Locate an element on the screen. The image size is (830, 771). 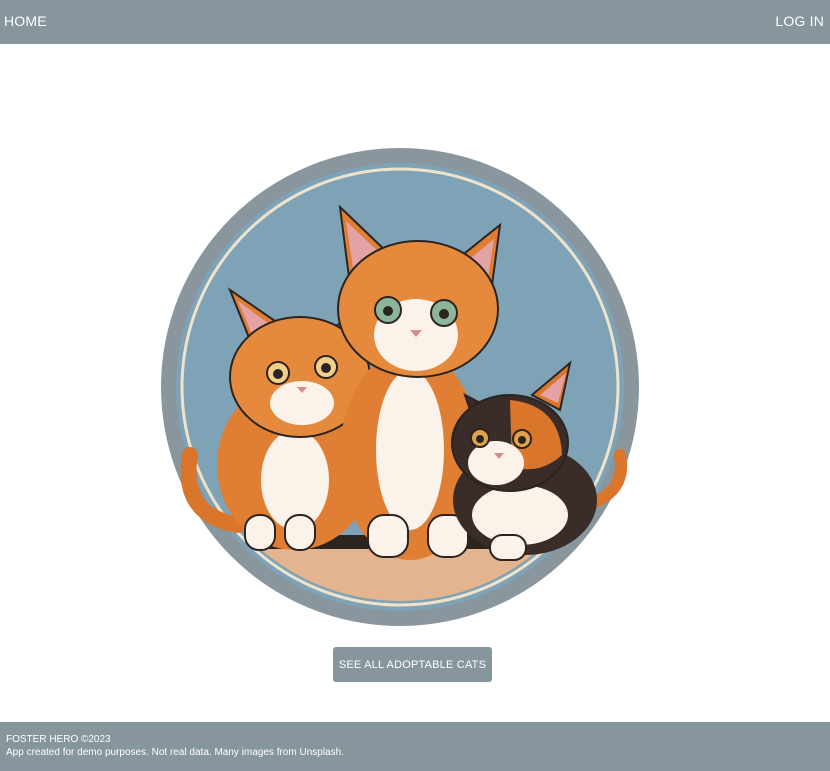
footer-copyright: FOSTER HERO ©2023 is located at coordinates (58, 739).